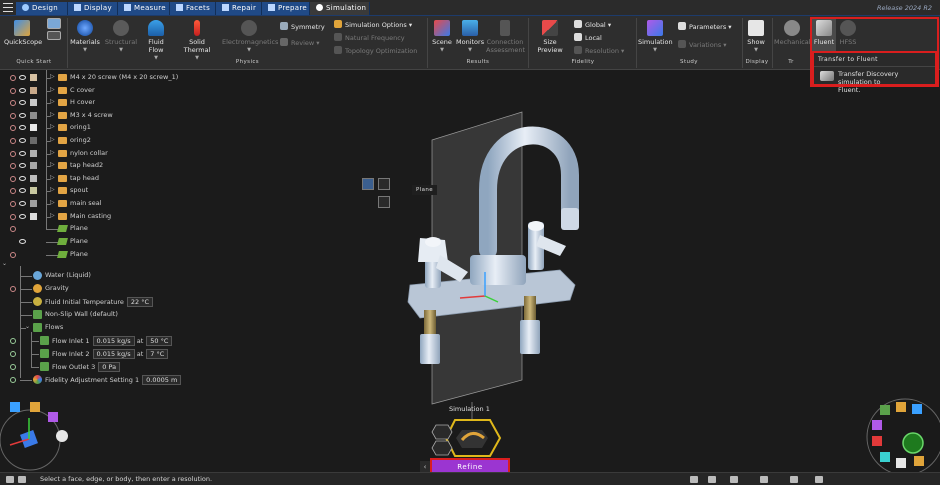 The width and height of the screenshot is (940, 485). What do you see at coordinates (794, 479) in the screenshot?
I see `layout-icon` at bounding box center [794, 479].